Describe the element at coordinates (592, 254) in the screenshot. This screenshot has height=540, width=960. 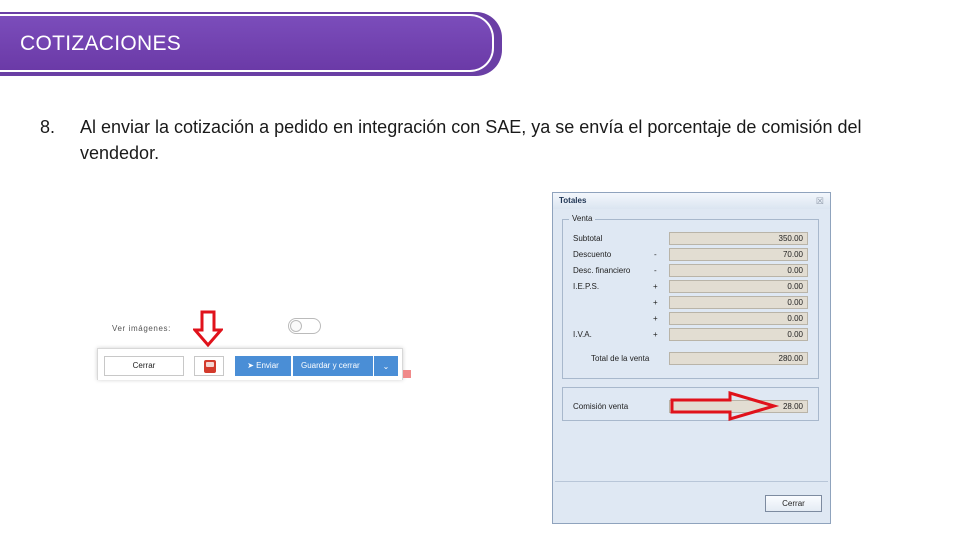
I see `row-label: Descuento` at that location.